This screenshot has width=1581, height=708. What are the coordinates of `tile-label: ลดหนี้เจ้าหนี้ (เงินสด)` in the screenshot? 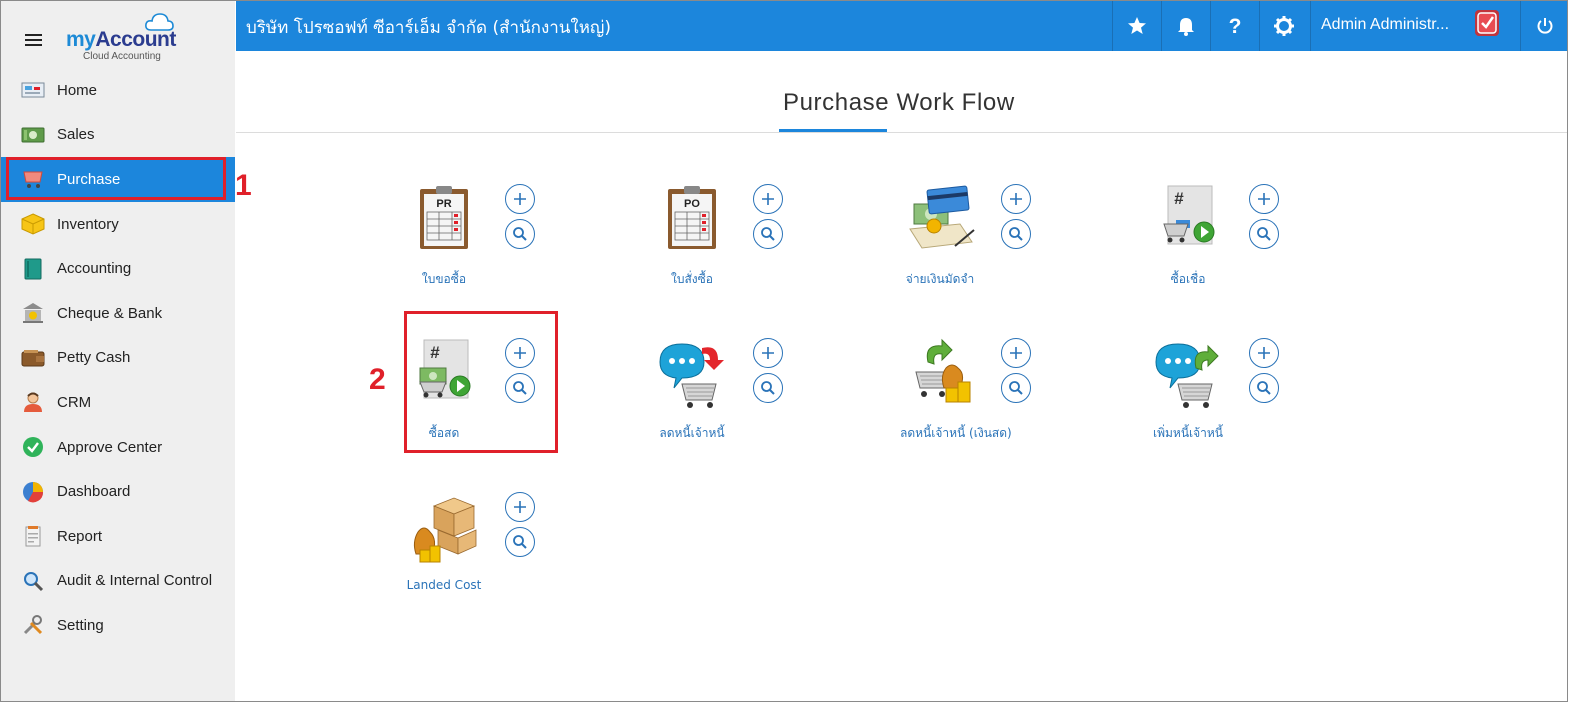 It's located at (956, 433).